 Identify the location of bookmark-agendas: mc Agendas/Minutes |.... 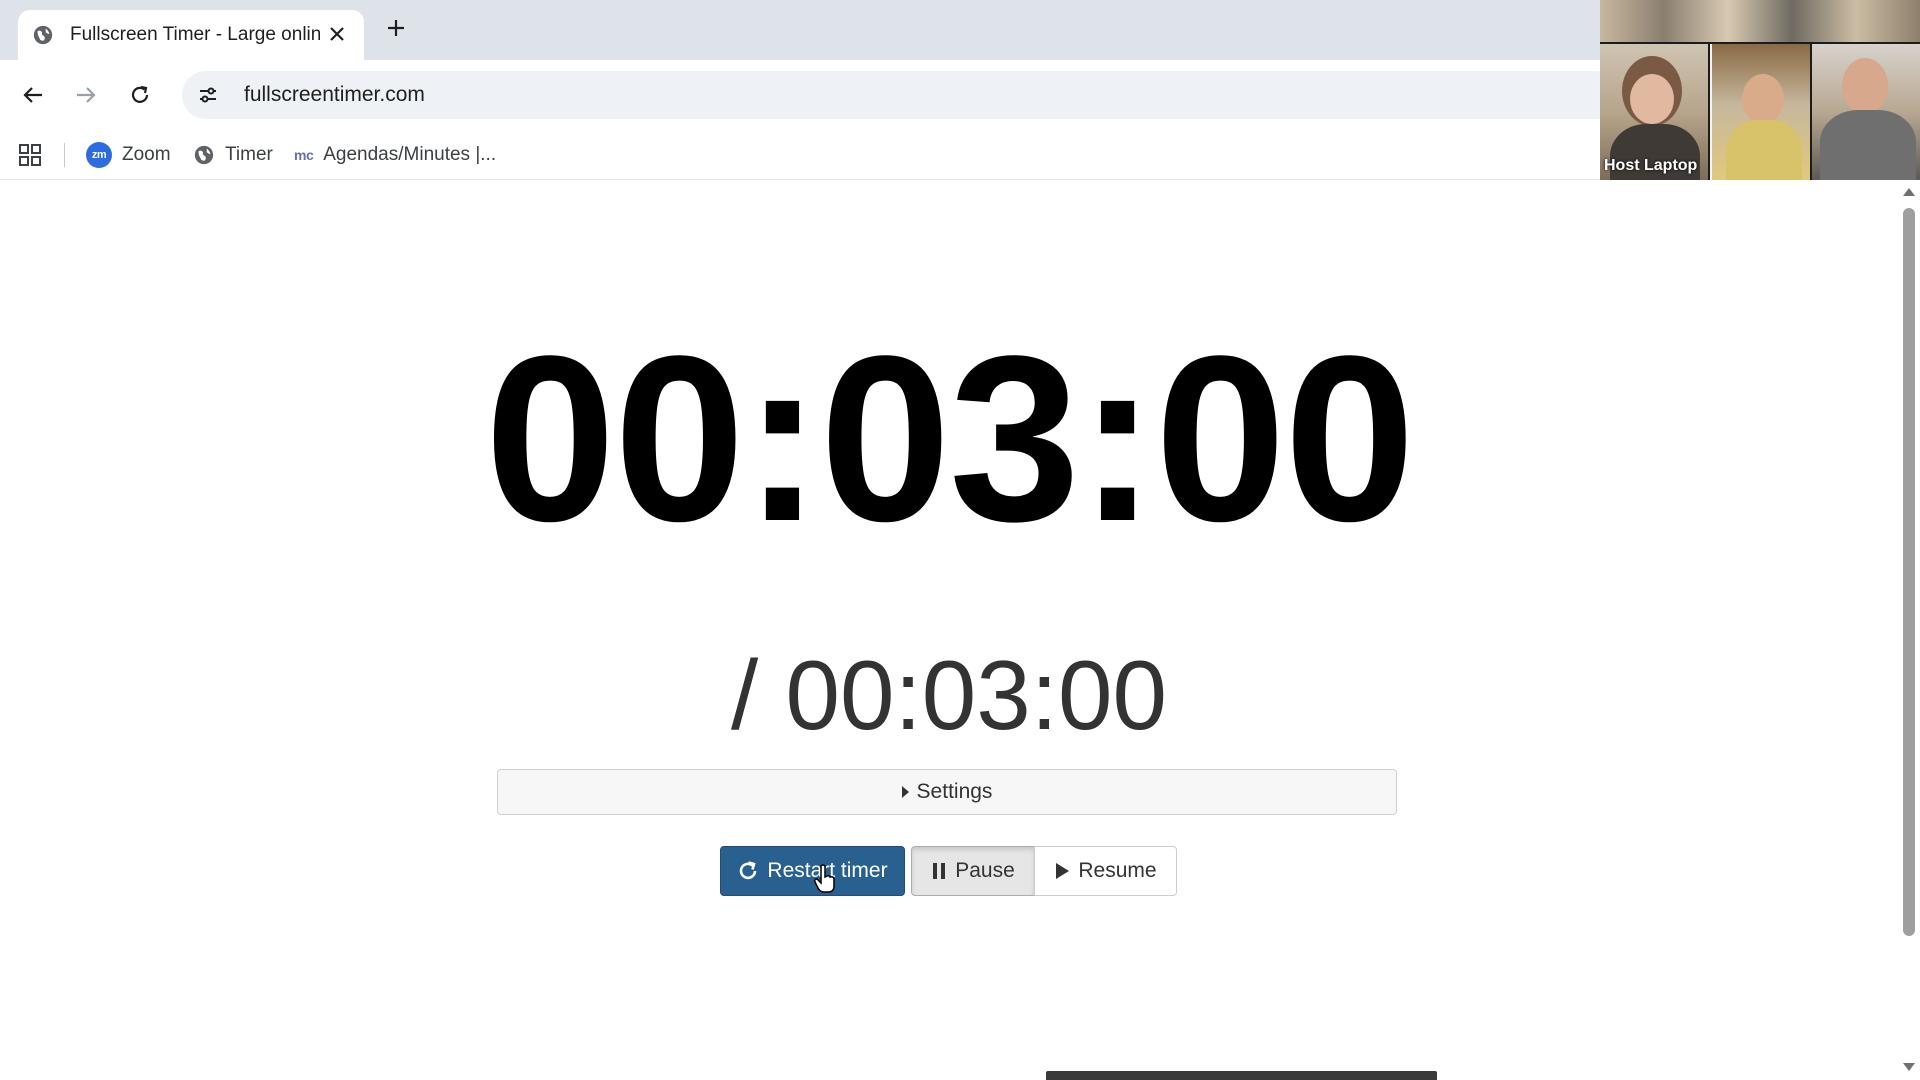
(395, 155).